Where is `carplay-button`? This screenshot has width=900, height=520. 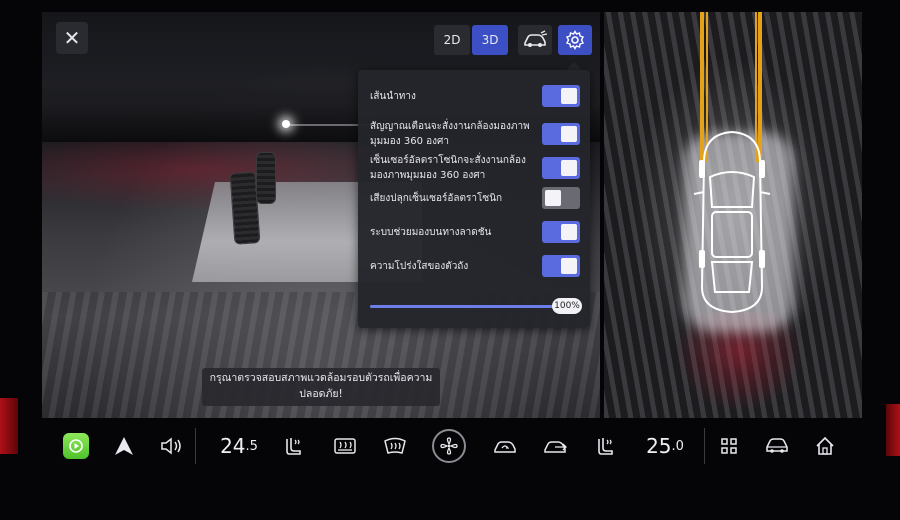
carplay-button is located at coordinates (76, 446).